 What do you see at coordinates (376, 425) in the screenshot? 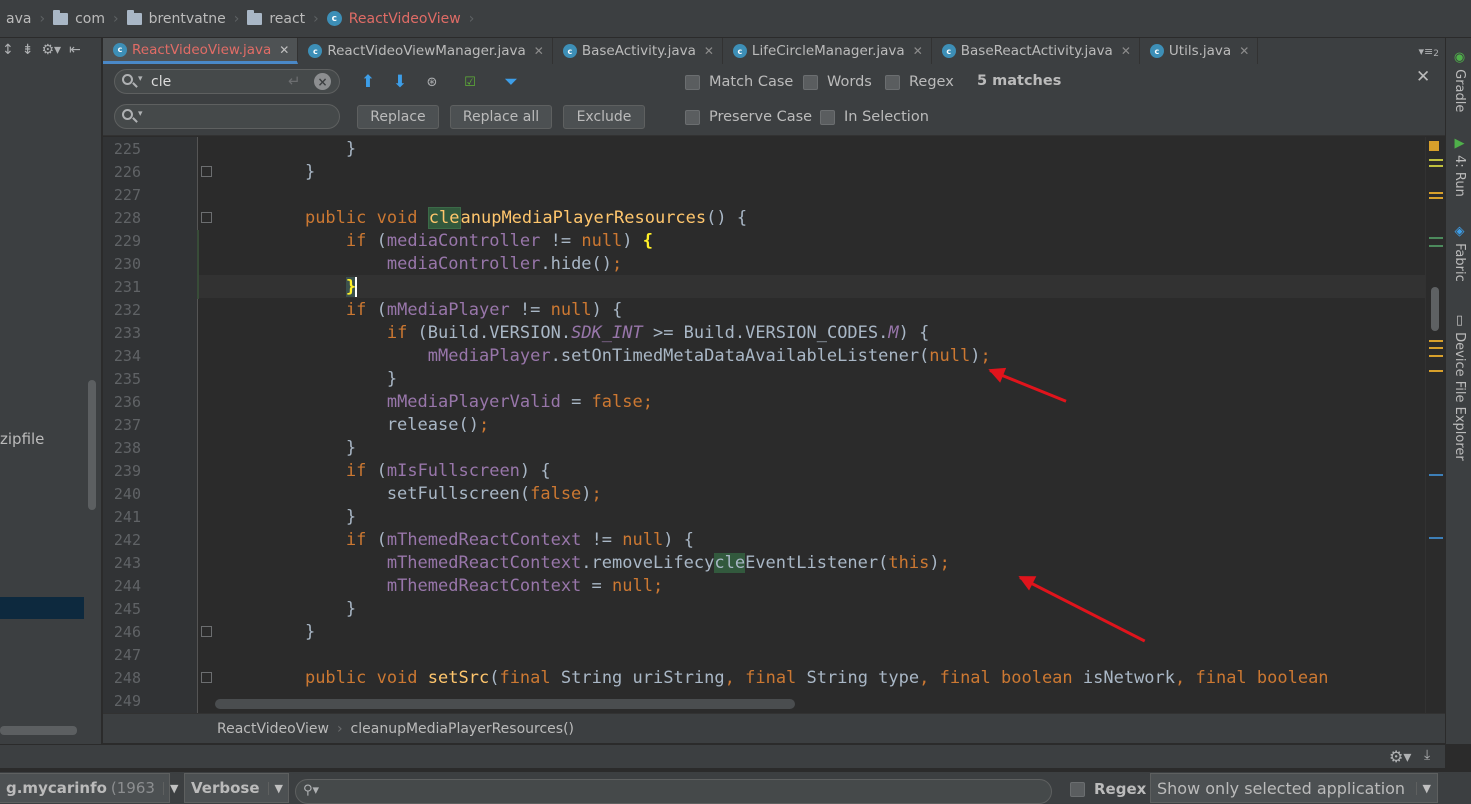
I see `code-line: release();` at bounding box center [376, 425].